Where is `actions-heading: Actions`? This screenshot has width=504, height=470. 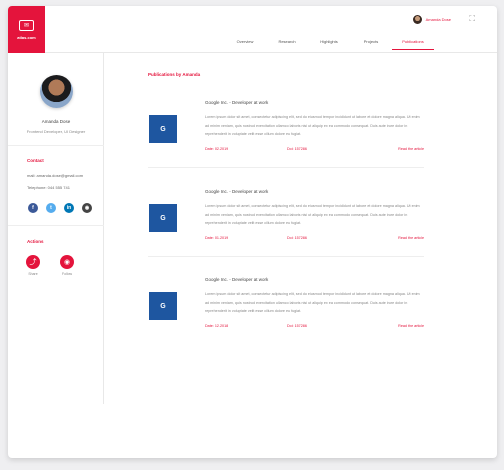 actions-heading: Actions is located at coordinates (35, 241).